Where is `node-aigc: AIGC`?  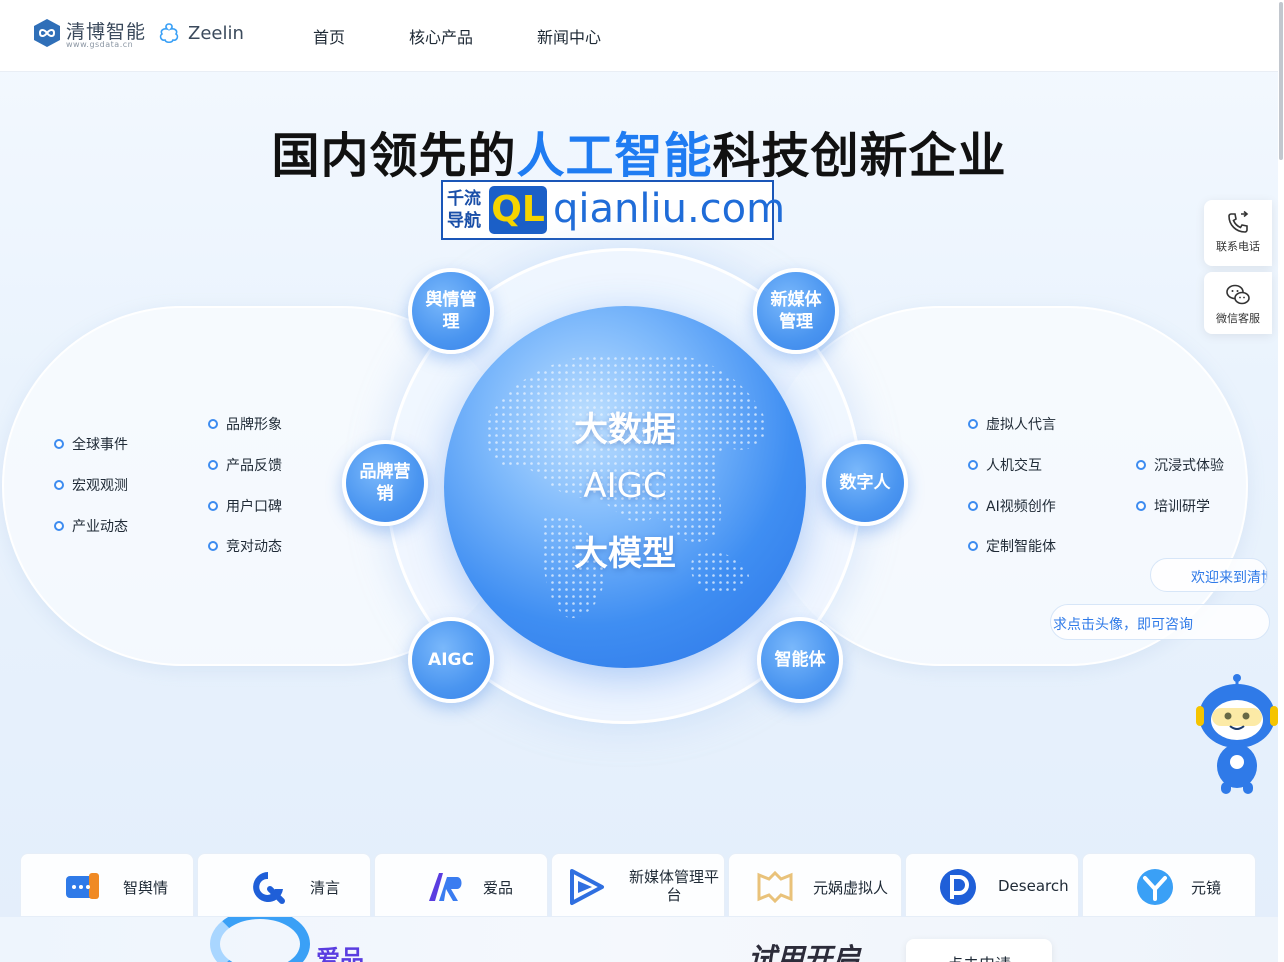 node-aigc: AIGC is located at coordinates (451, 660).